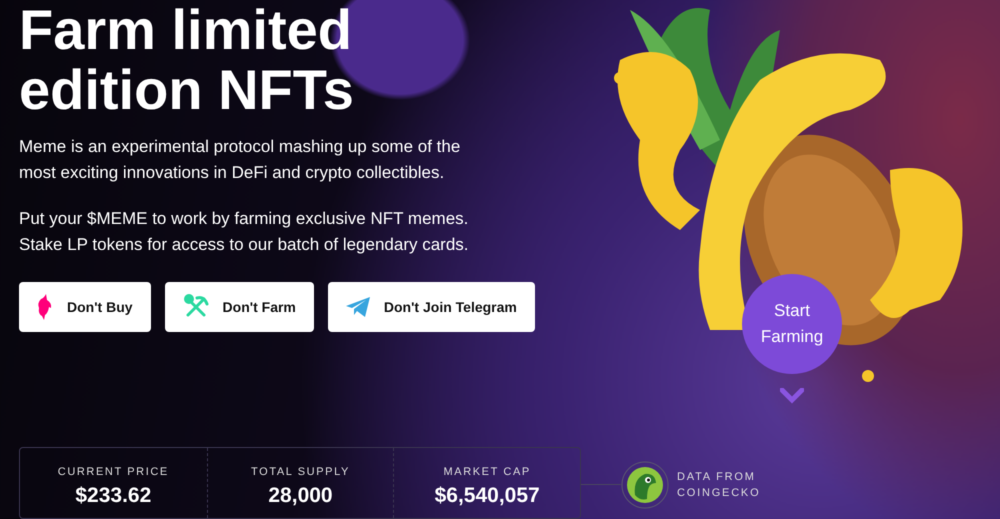  I want to click on hero-paragraph: Put your $MEME to work by farming exclusive NFT memes. Stake LP tokens for access to our batch of legendary cards., so click(244, 232).